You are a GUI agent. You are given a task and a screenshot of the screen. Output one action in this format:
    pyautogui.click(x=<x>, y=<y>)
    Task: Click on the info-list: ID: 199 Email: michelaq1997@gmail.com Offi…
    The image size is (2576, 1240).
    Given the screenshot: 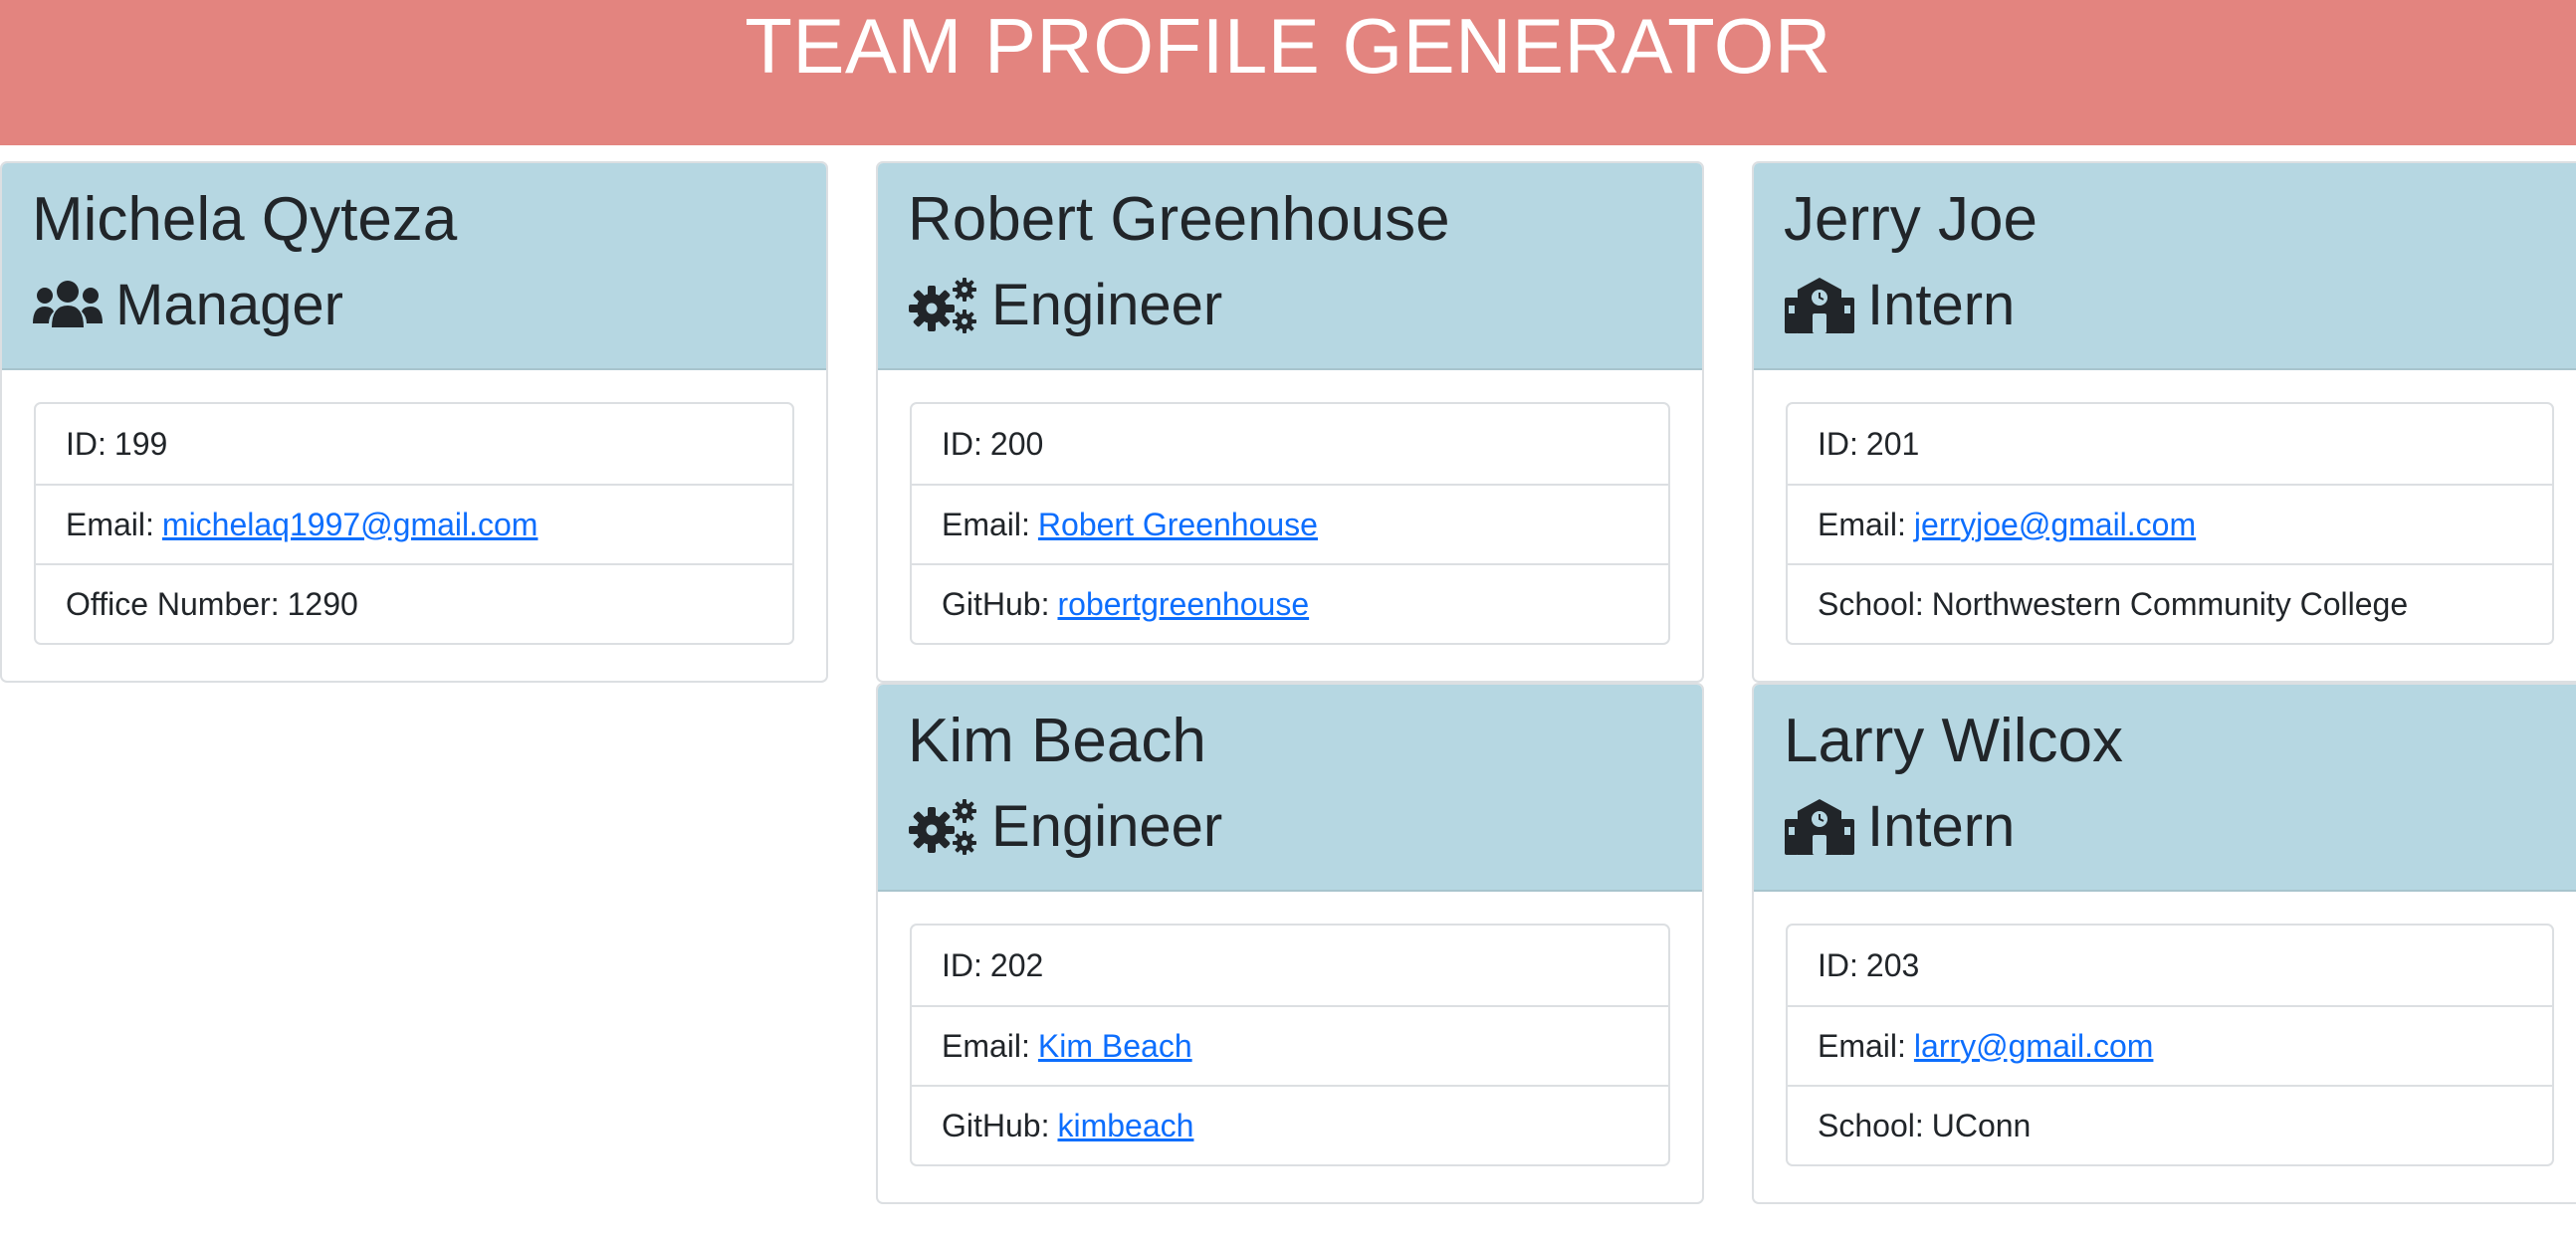 What is the action you would take?
    pyautogui.click(x=414, y=523)
    